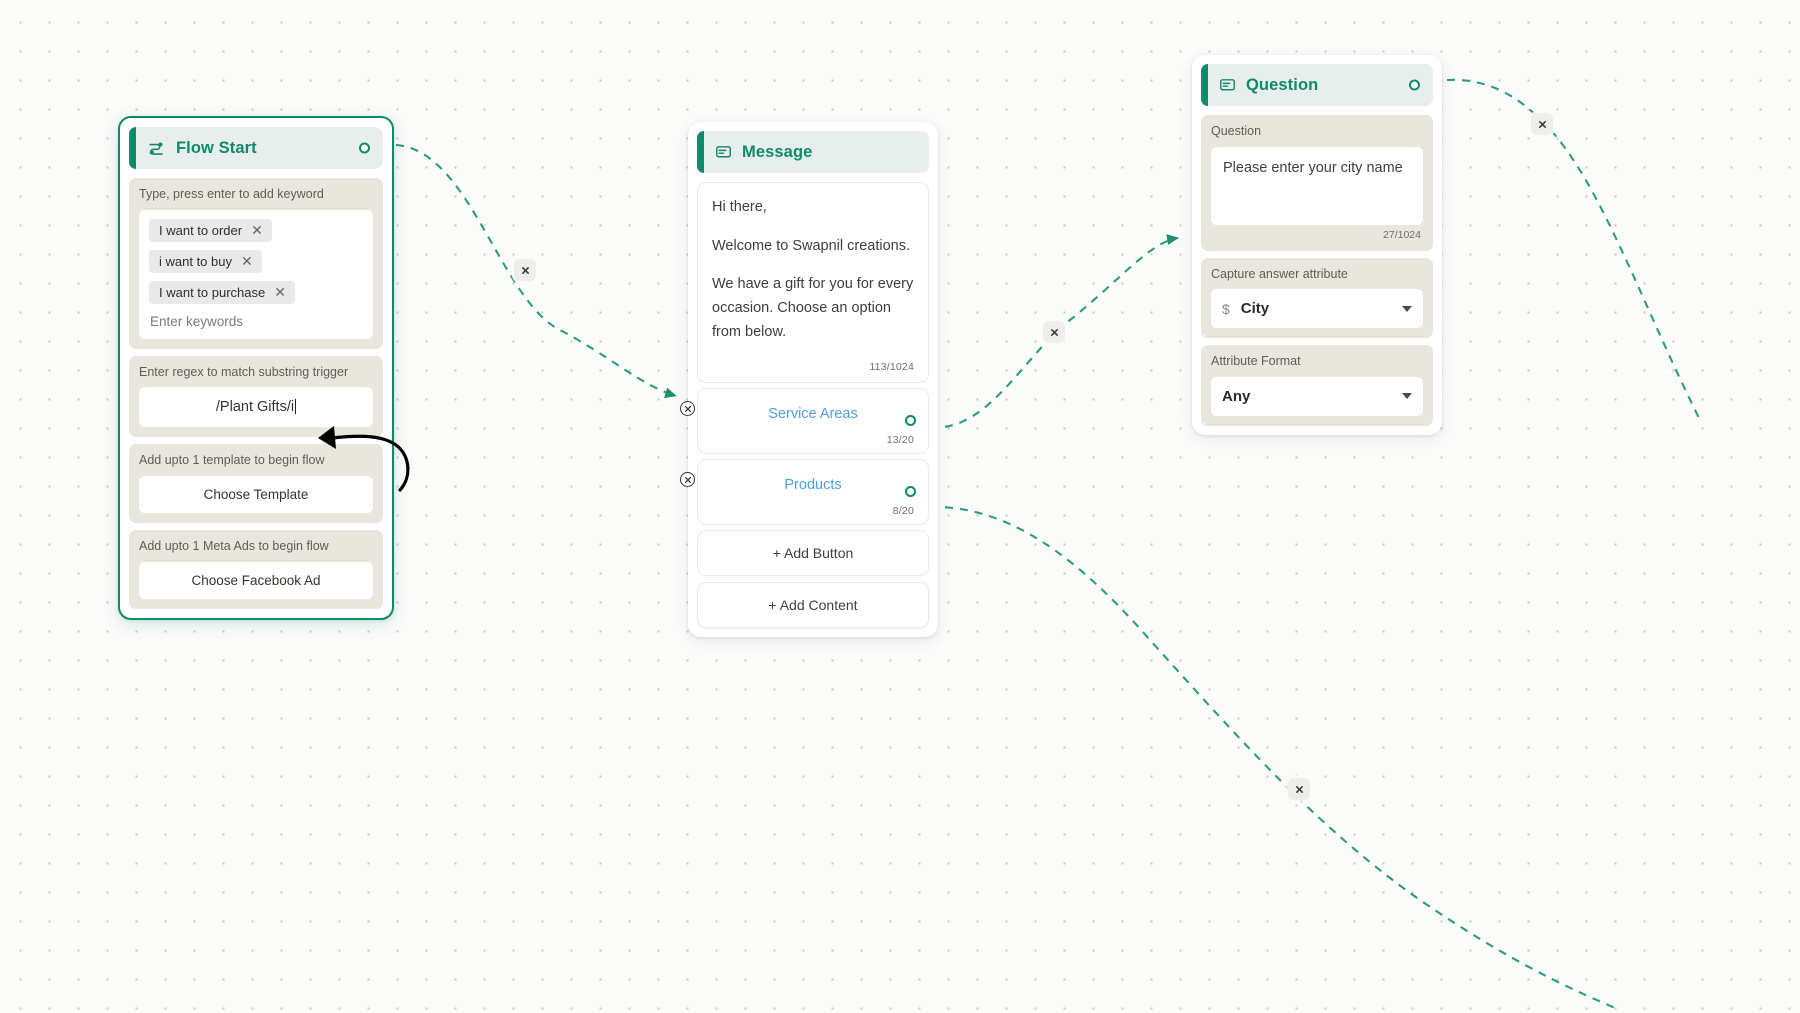 The width and height of the screenshot is (1800, 1013). I want to click on keyword-chip: I want to purchase ✕, so click(222, 292).